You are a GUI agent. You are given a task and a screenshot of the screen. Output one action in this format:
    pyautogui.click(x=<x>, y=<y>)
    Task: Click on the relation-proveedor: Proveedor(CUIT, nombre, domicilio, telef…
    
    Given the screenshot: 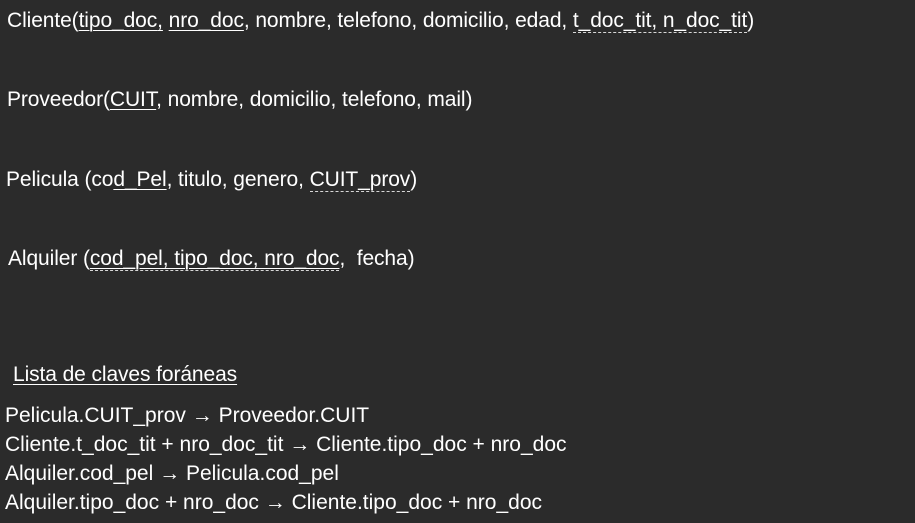 What is the action you would take?
    pyautogui.click(x=239, y=100)
    